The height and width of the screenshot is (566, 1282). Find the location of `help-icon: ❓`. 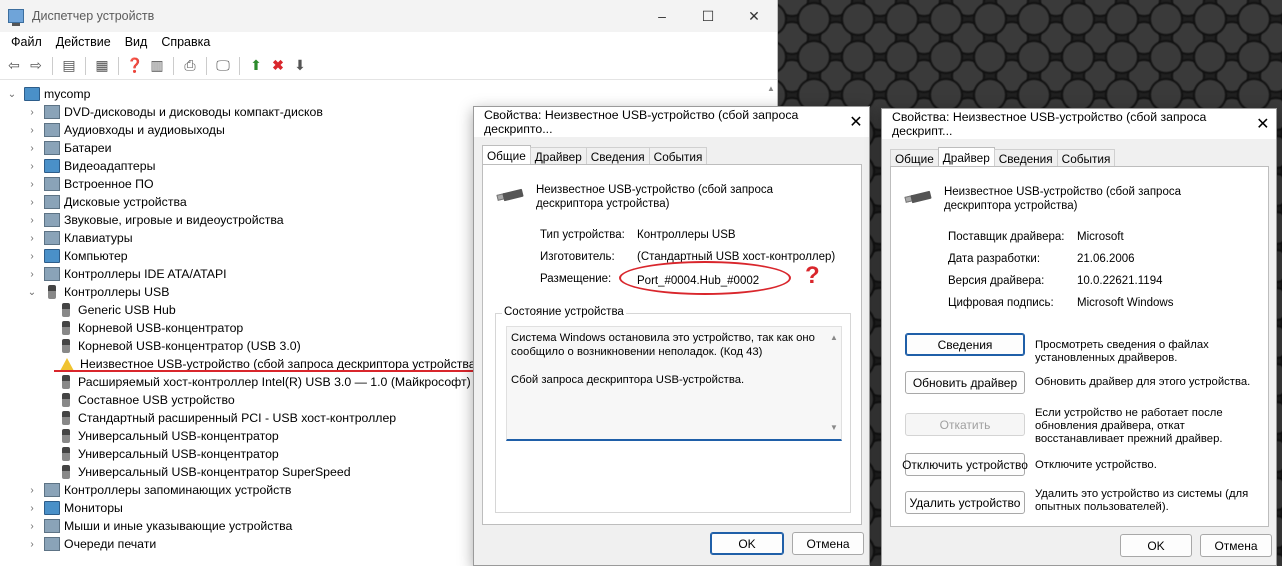

help-icon: ❓ is located at coordinates (135, 66).